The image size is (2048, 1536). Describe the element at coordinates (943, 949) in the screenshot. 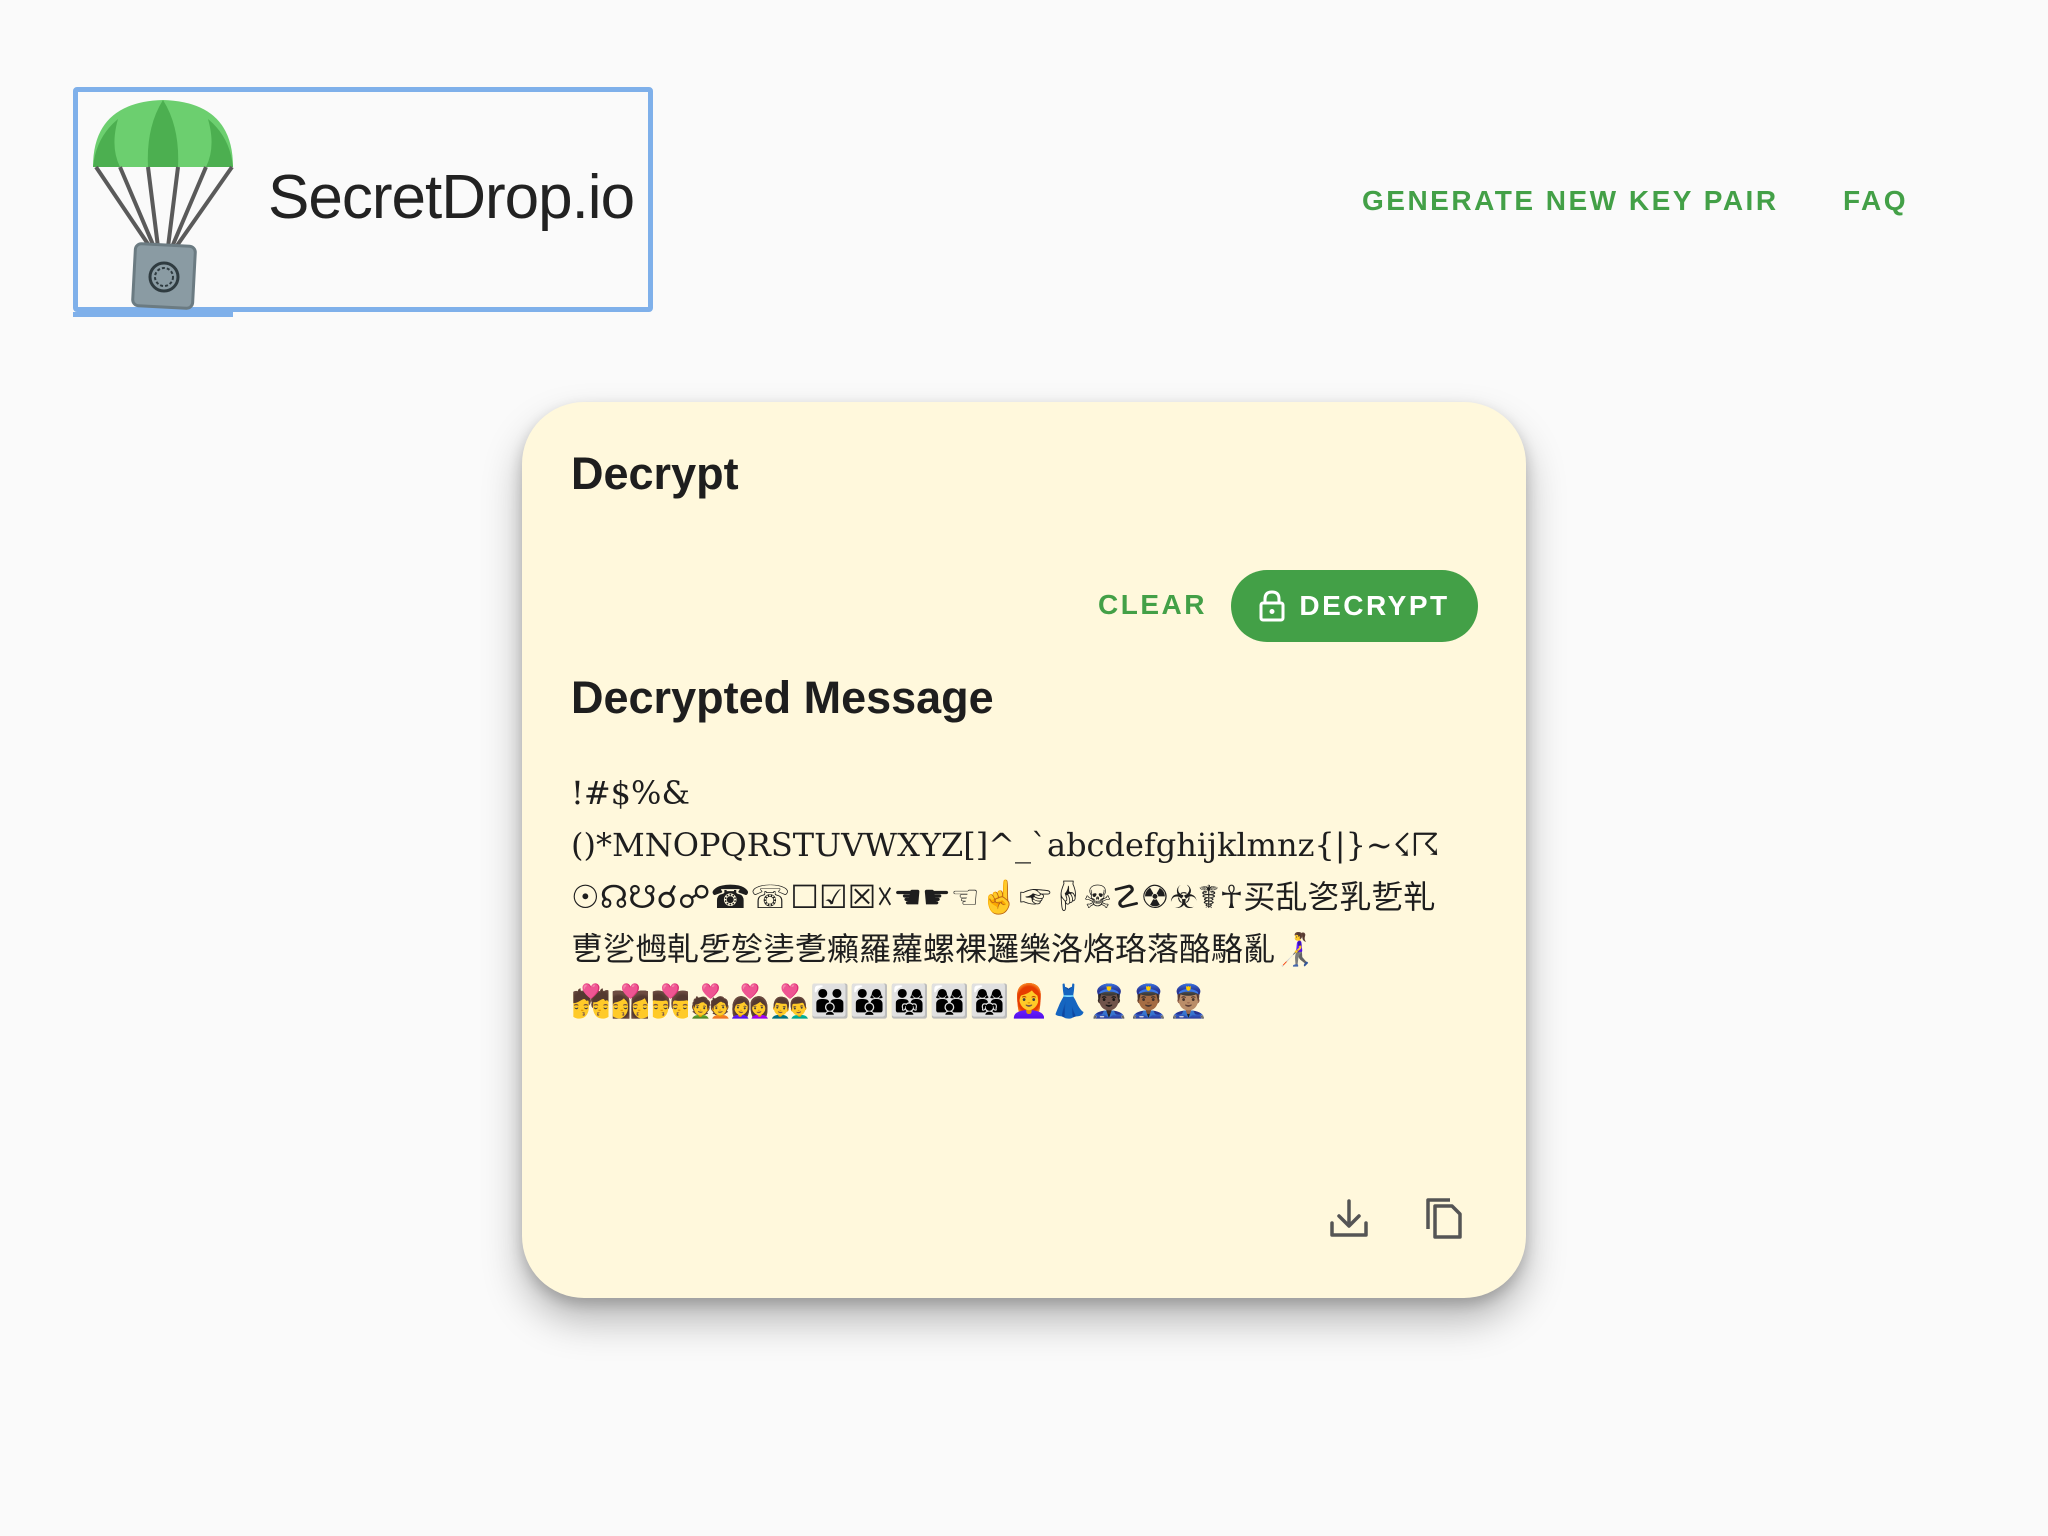

I see `message-line: 乶乷乸乹乺乻乼乽癩羅蘿螺裸邏樂洛烙珞落酪駱亂👩‍🦯` at that location.